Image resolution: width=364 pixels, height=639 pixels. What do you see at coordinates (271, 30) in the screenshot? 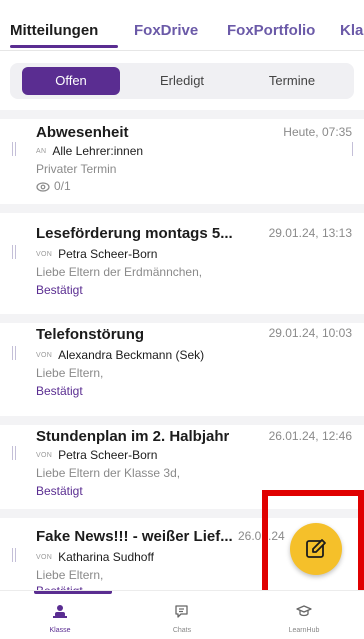
I see `tab-foxportfolio: FoxPortfolio` at bounding box center [271, 30].